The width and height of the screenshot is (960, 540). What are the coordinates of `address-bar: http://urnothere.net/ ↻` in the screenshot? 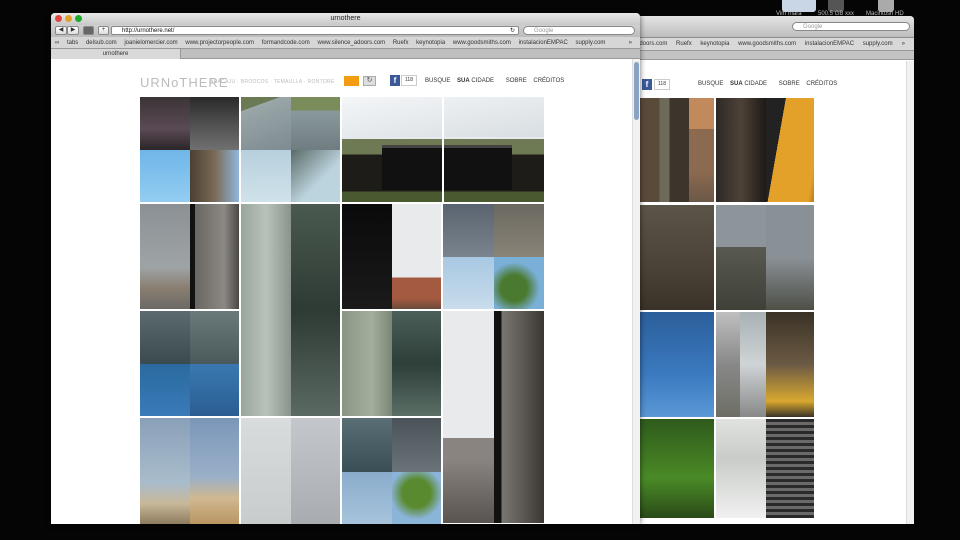 It's located at (315, 30).